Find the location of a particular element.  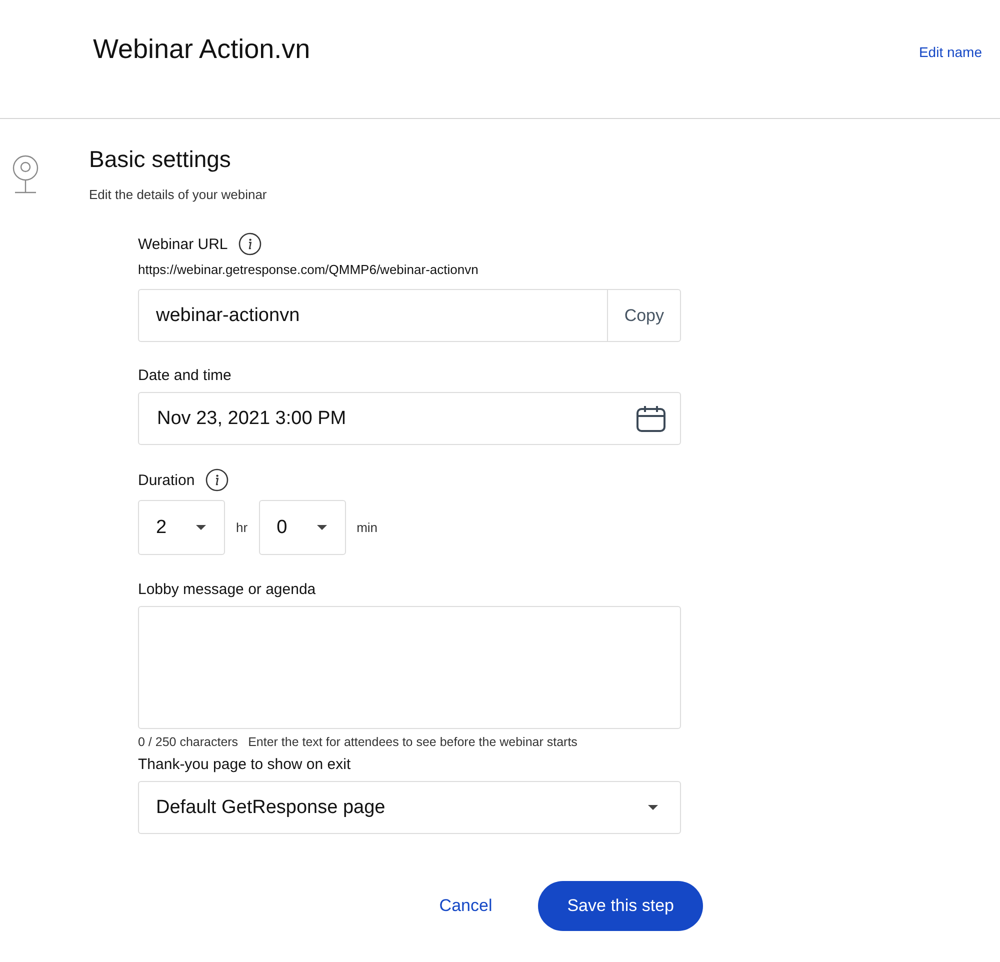

hours-select: 2 is located at coordinates (181, 527).